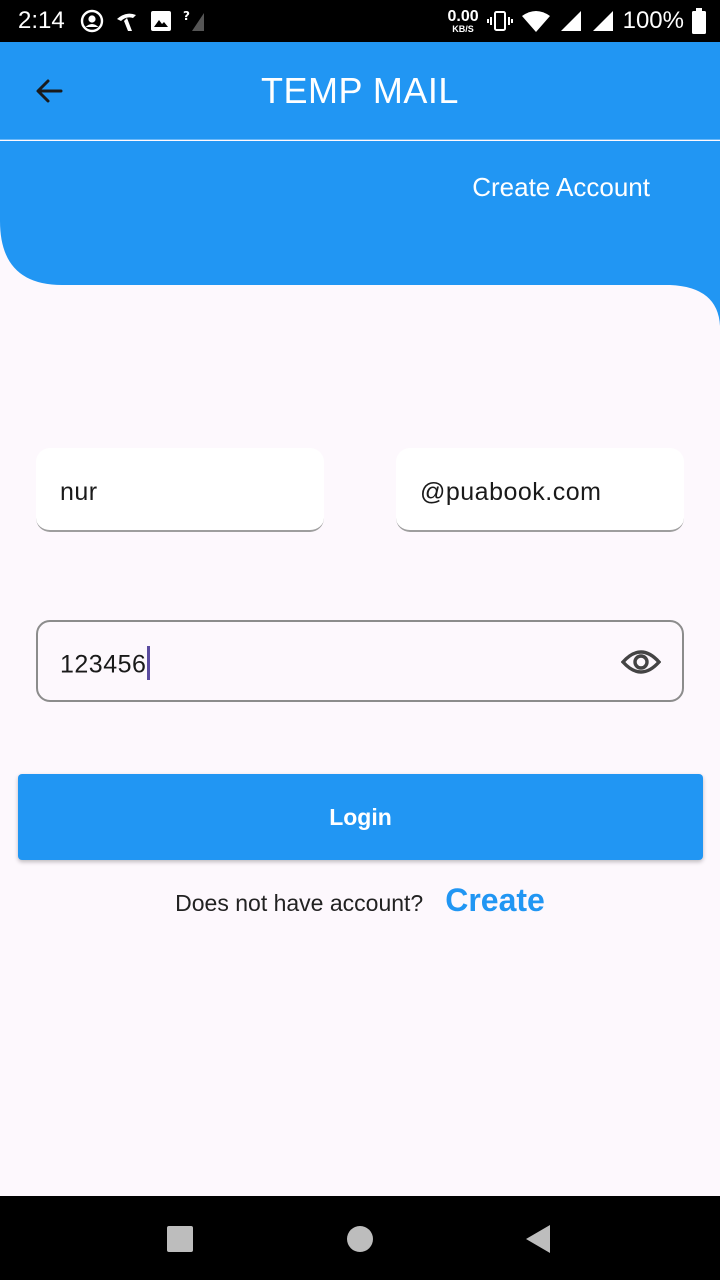 The image size is (720, 1280). What do you see at coordinates (41, 20) in the screenshot?
I see `status-time: 2:14` at bounding box center [41, 20].